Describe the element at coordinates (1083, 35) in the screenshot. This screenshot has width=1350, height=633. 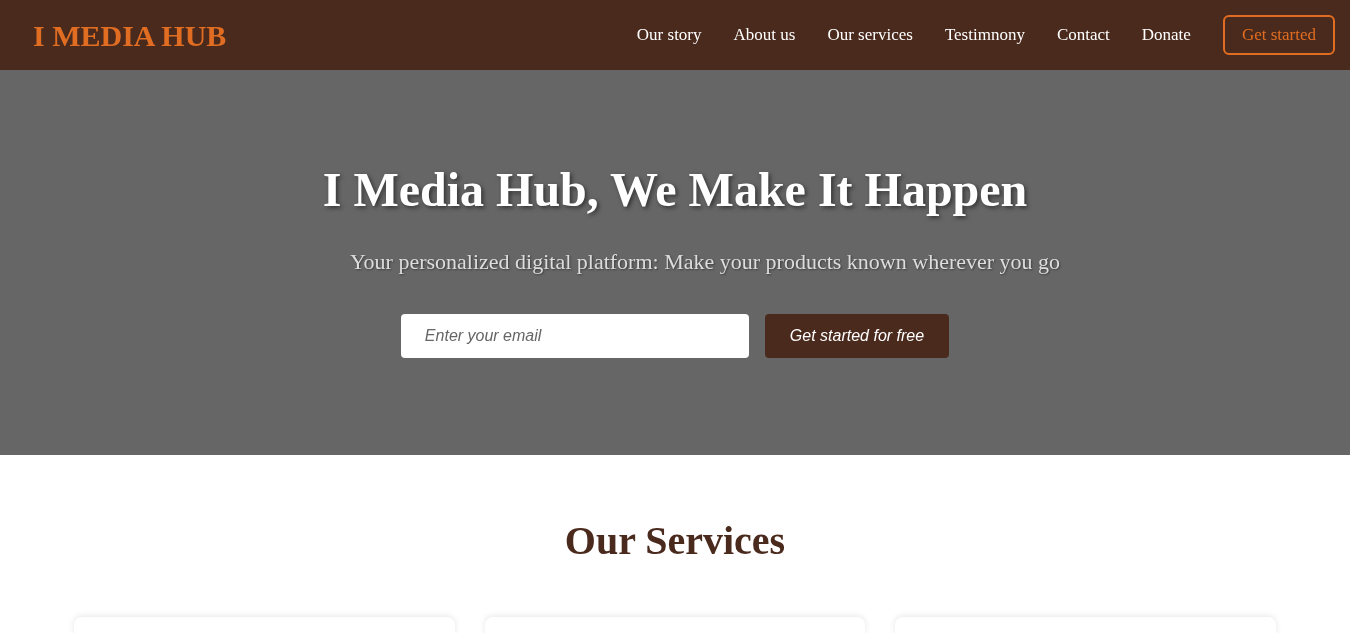
I see `nav-link: Contact` at that location.